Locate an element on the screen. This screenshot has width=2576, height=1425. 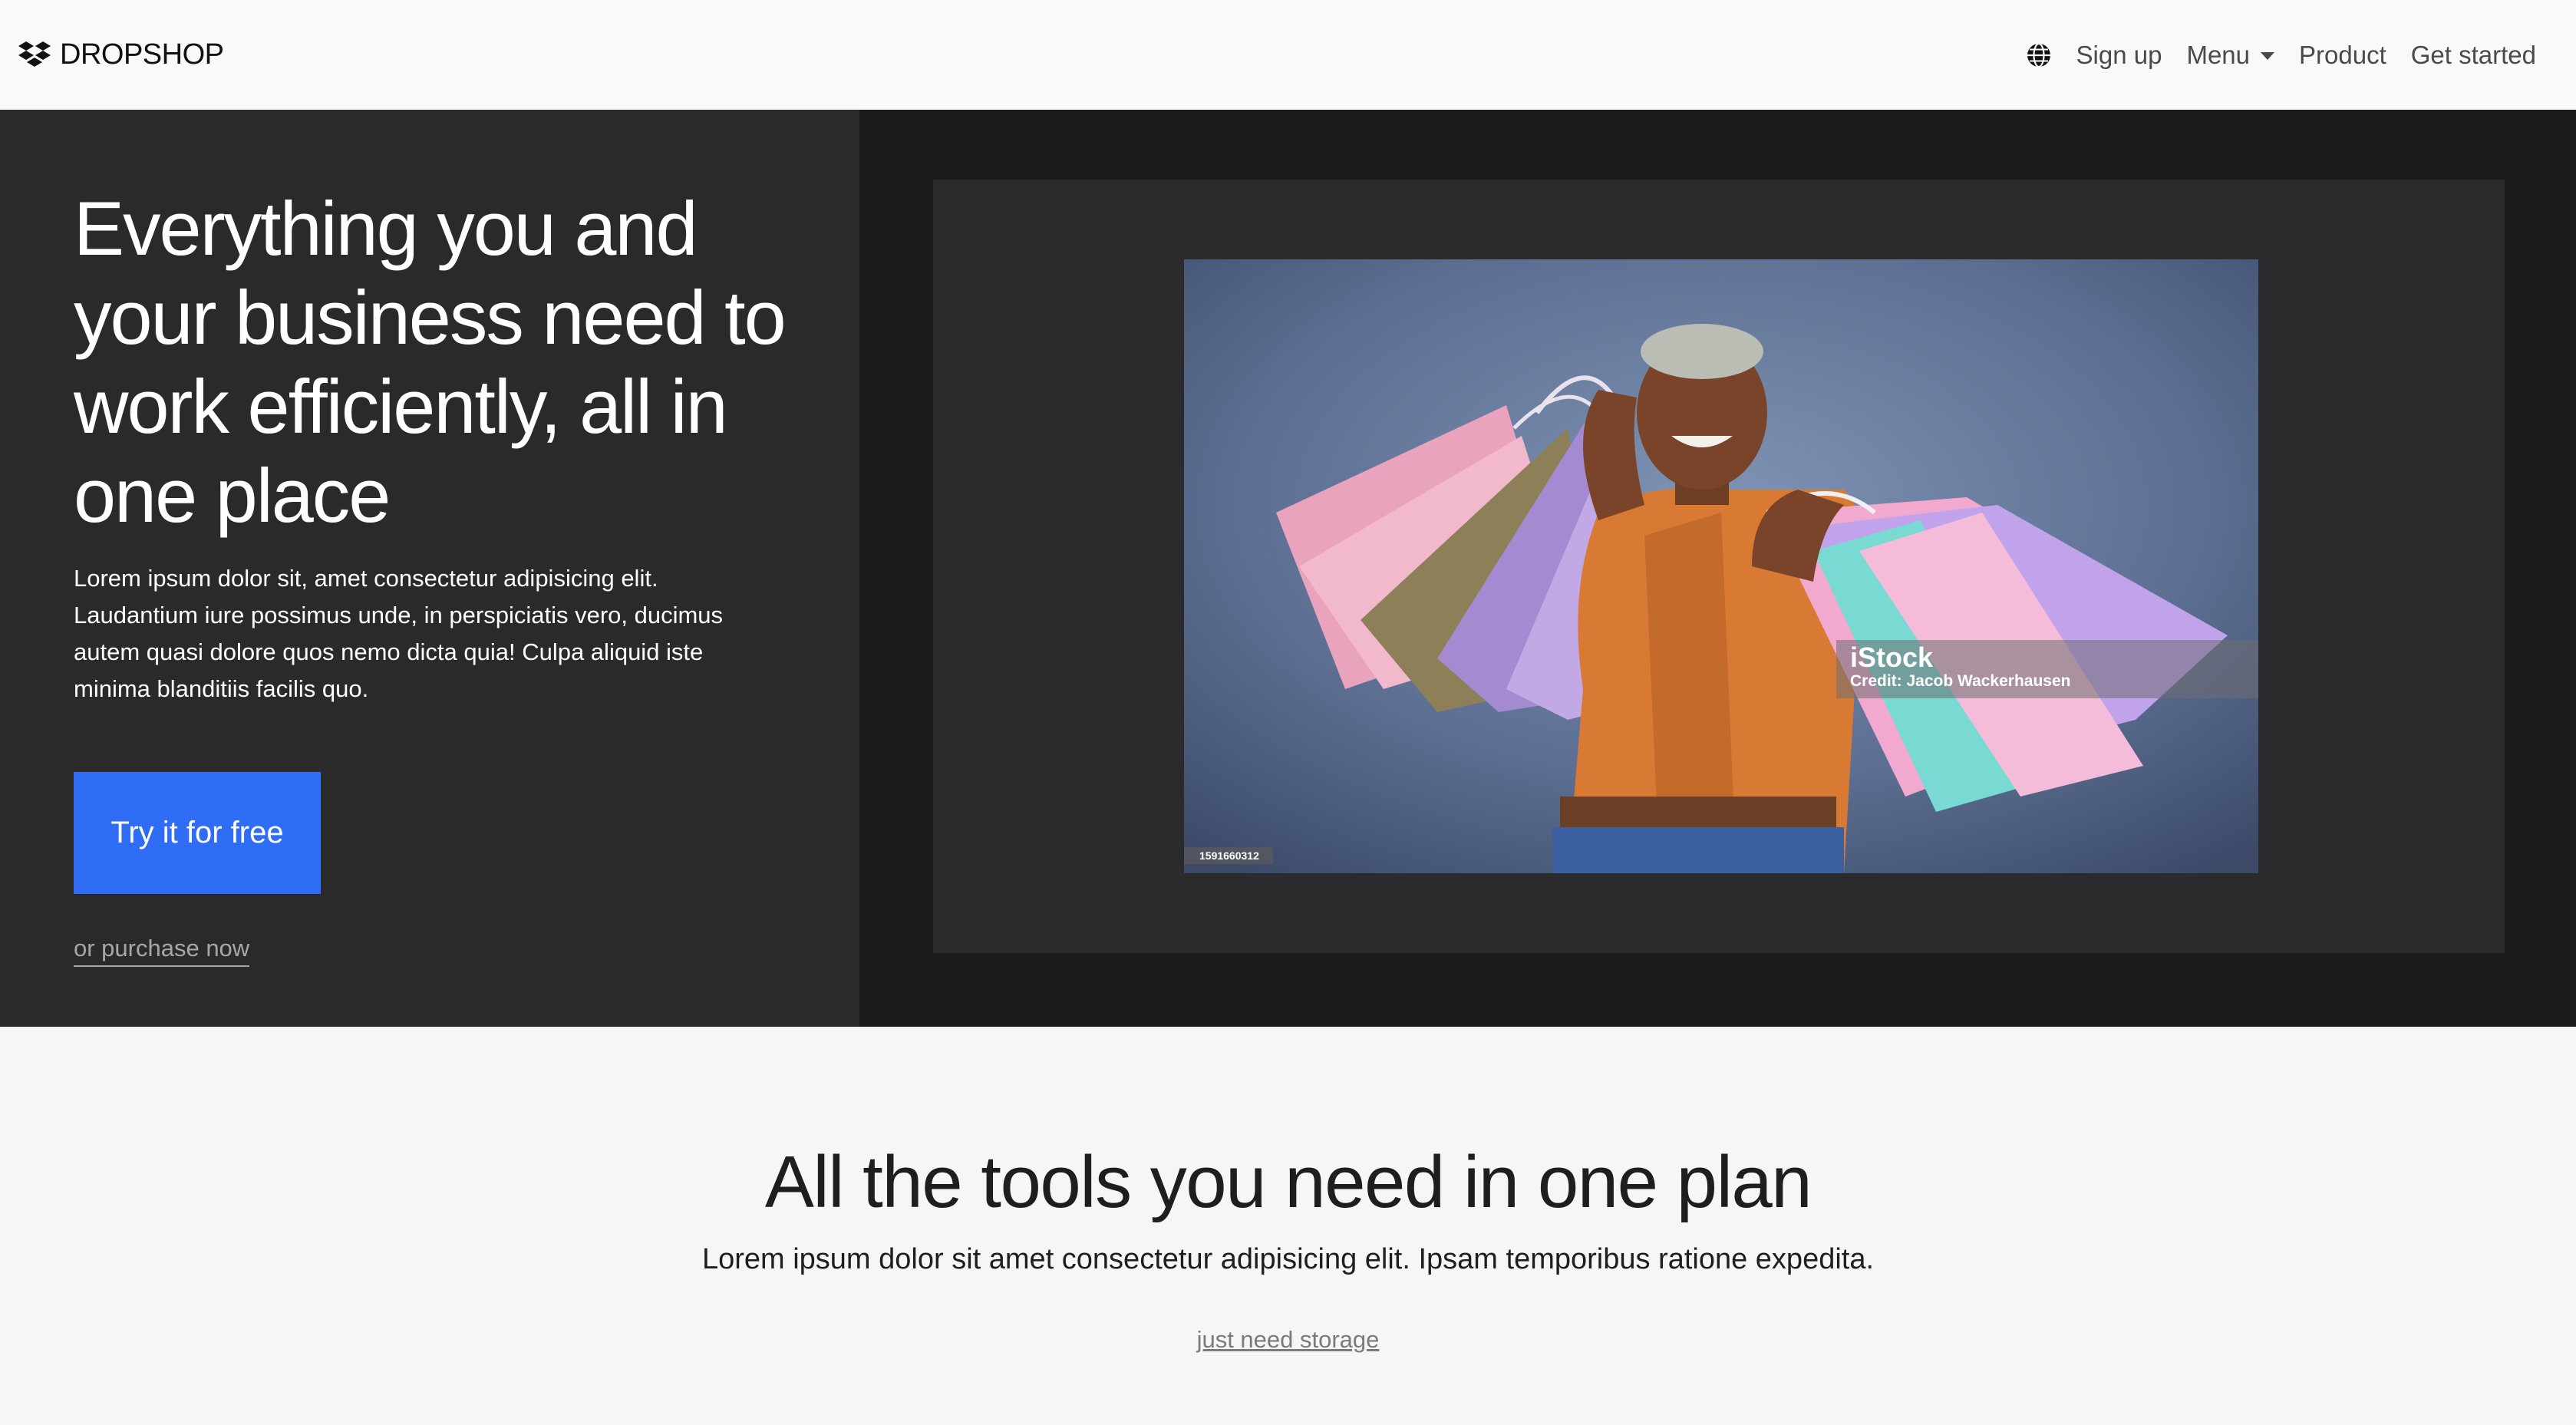
nav-product-link: Product is located at coordinates (2342, 55).